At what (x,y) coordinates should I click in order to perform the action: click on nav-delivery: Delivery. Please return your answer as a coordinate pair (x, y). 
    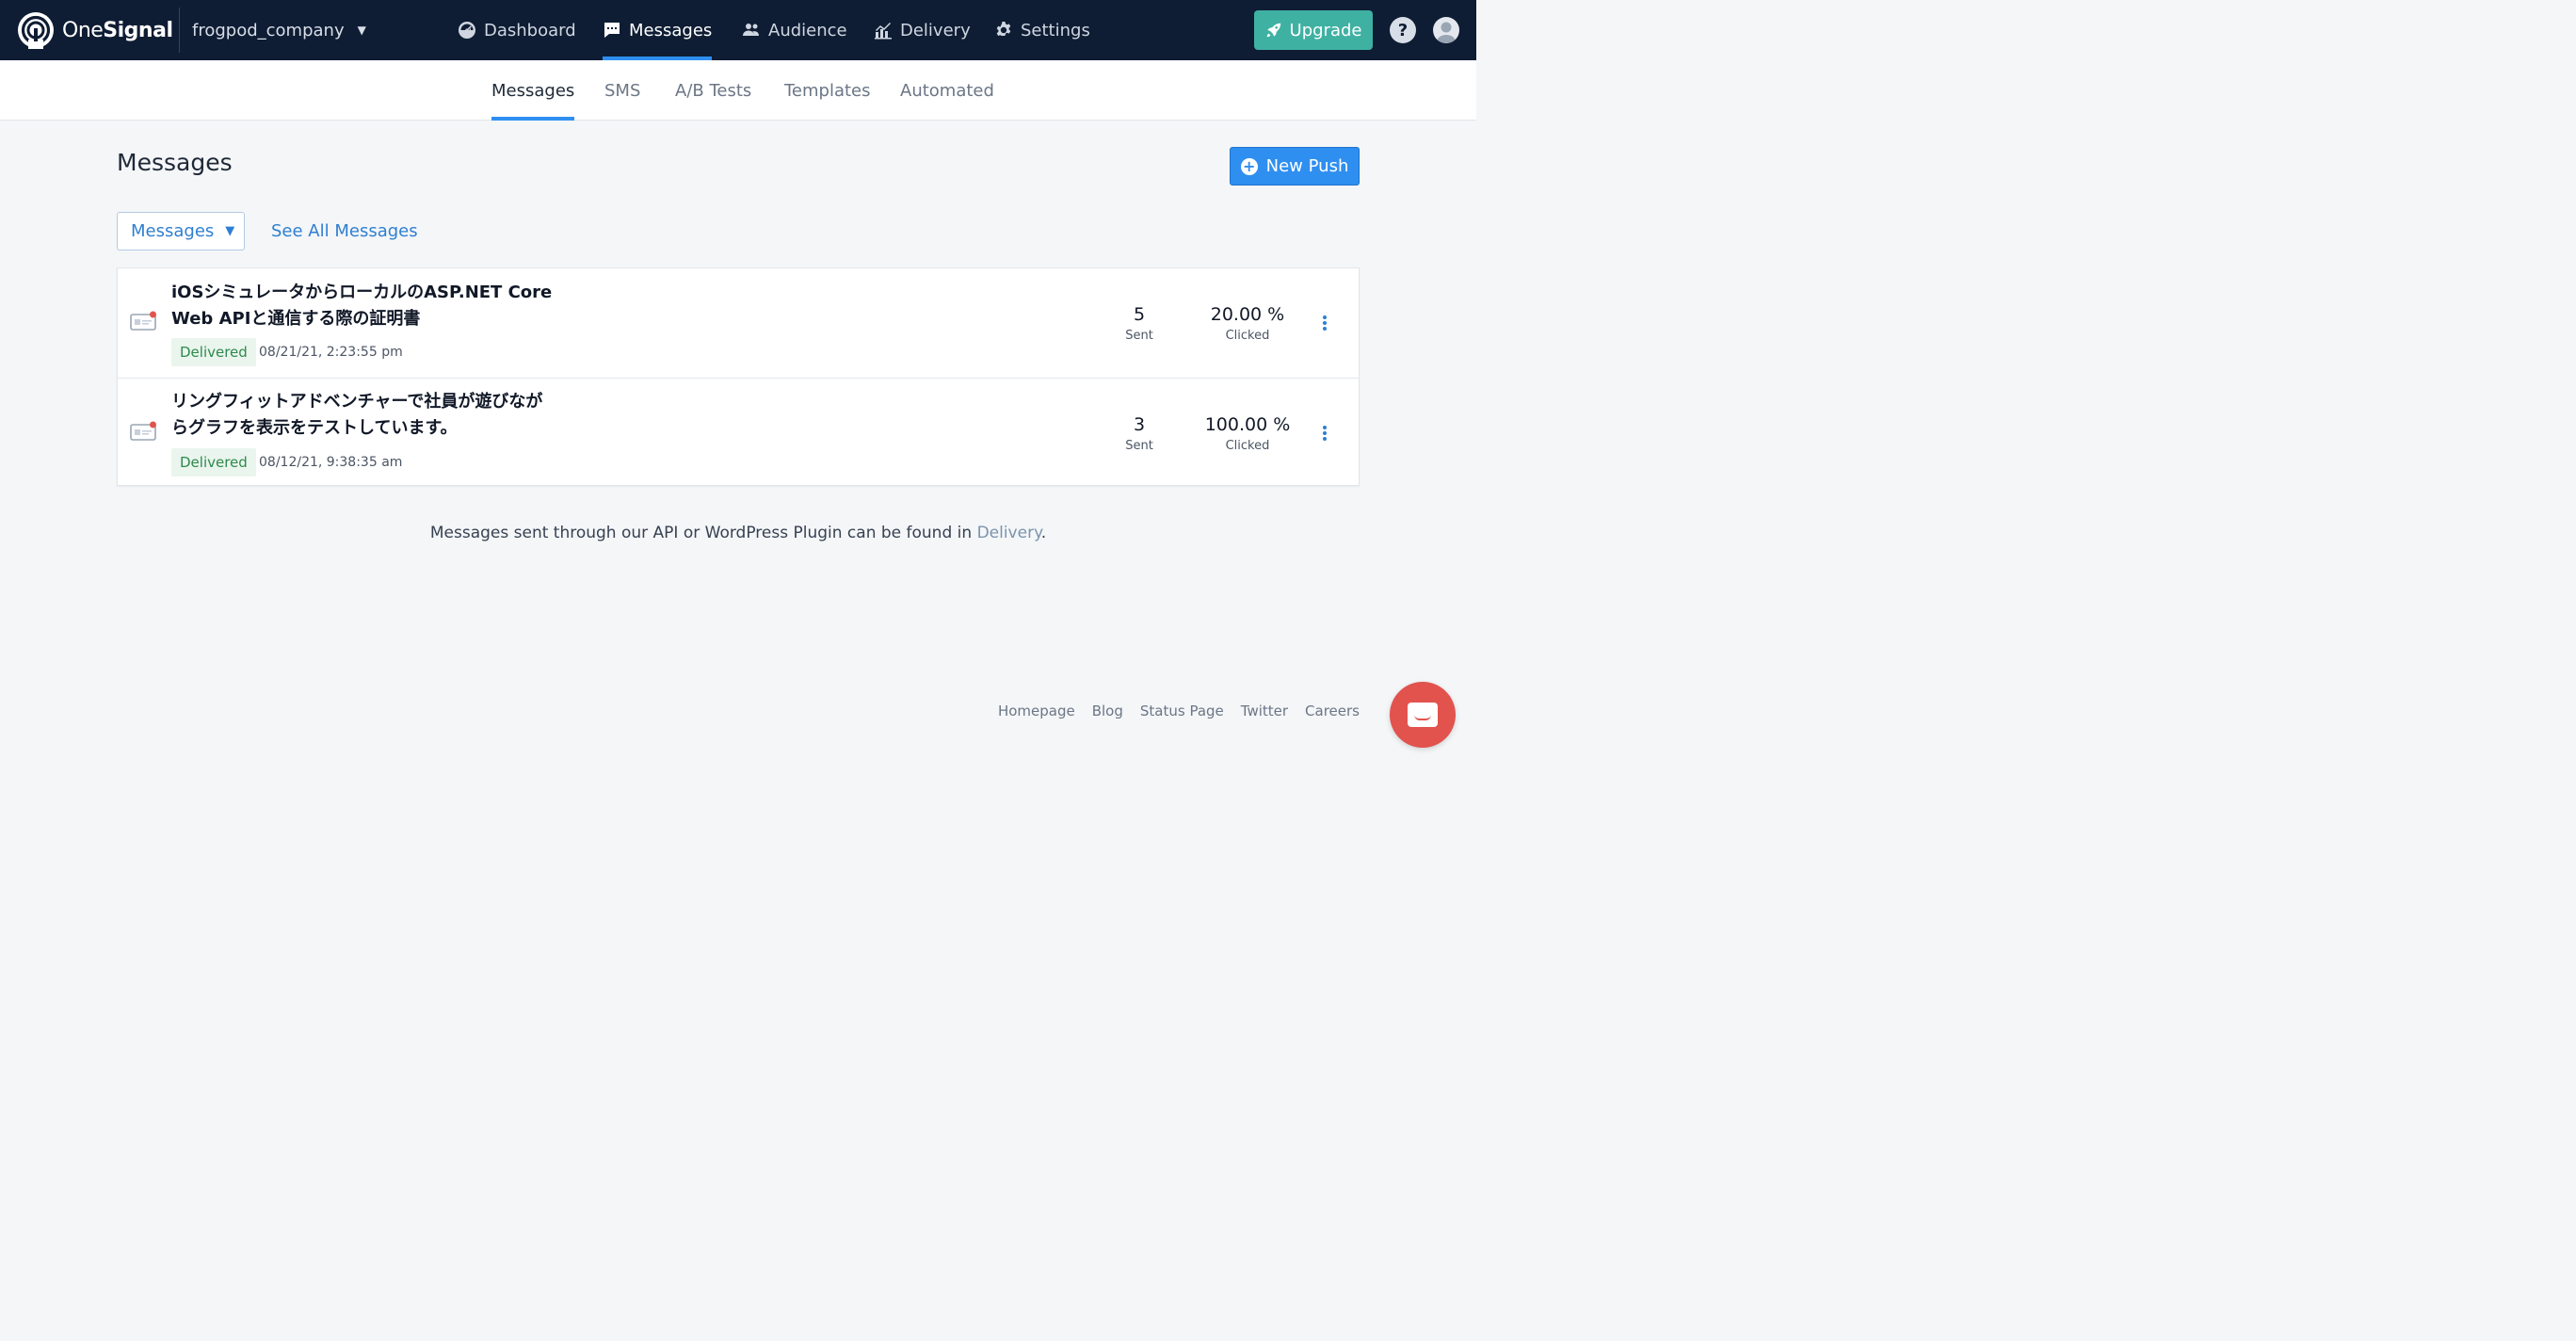
    Looking at the image, I should click on (922, 30).